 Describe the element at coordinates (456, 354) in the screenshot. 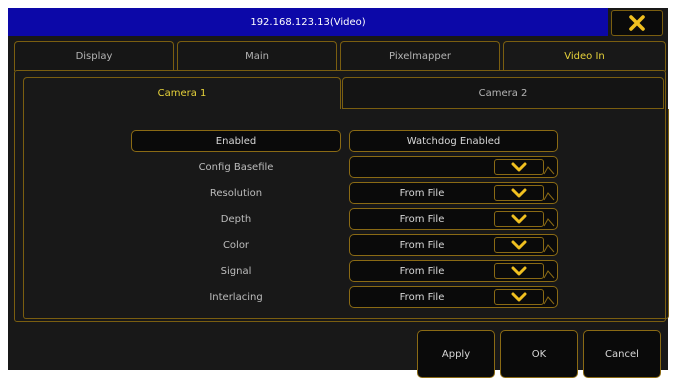

I see `apply-label: Apply` at that location.